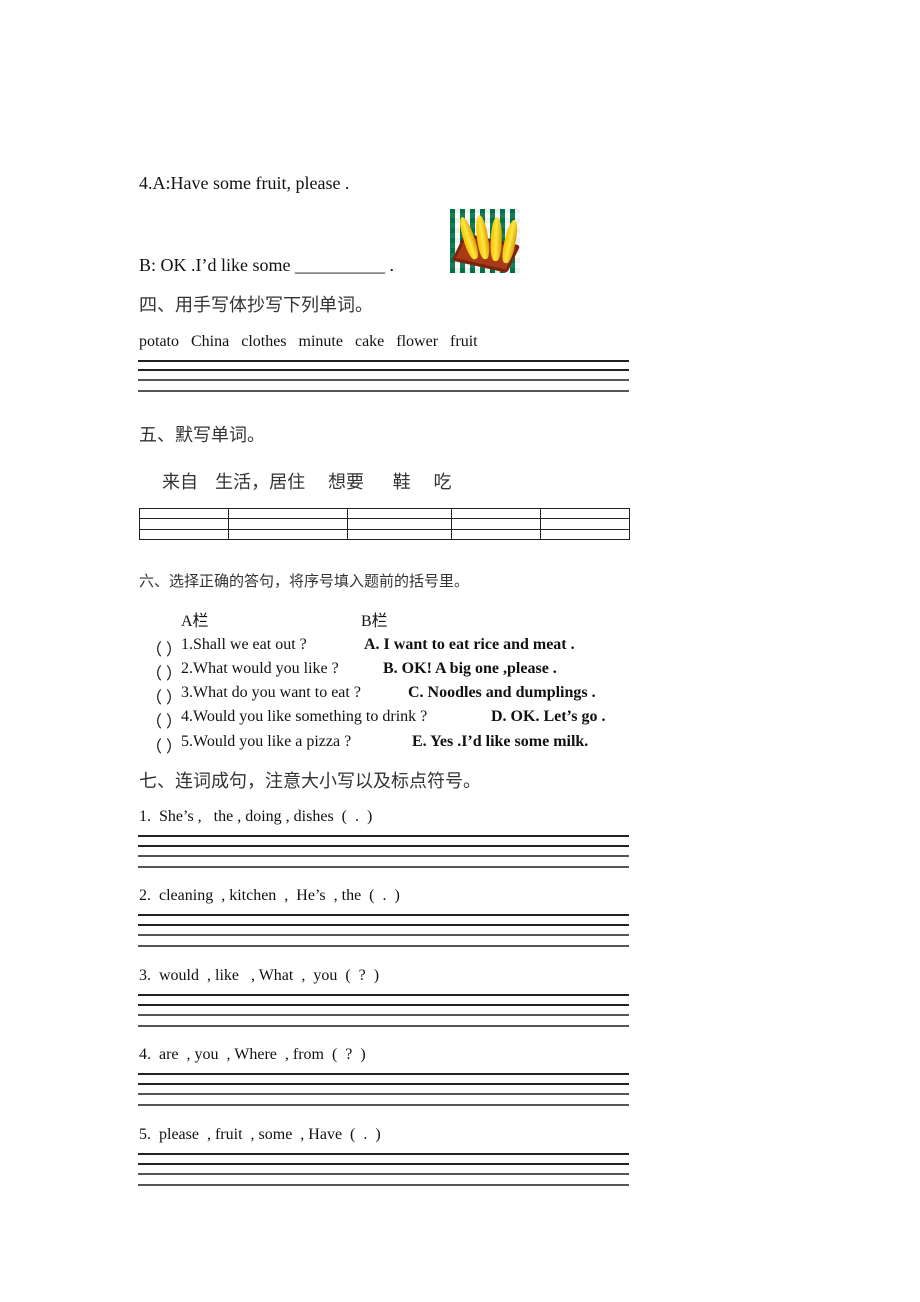 The width and height of the screenshot is (920, 1302). Describe the element at coordinates (244, 644) in the screenshot. I see `question-text: 1.Shall we eat out ?` at that location.